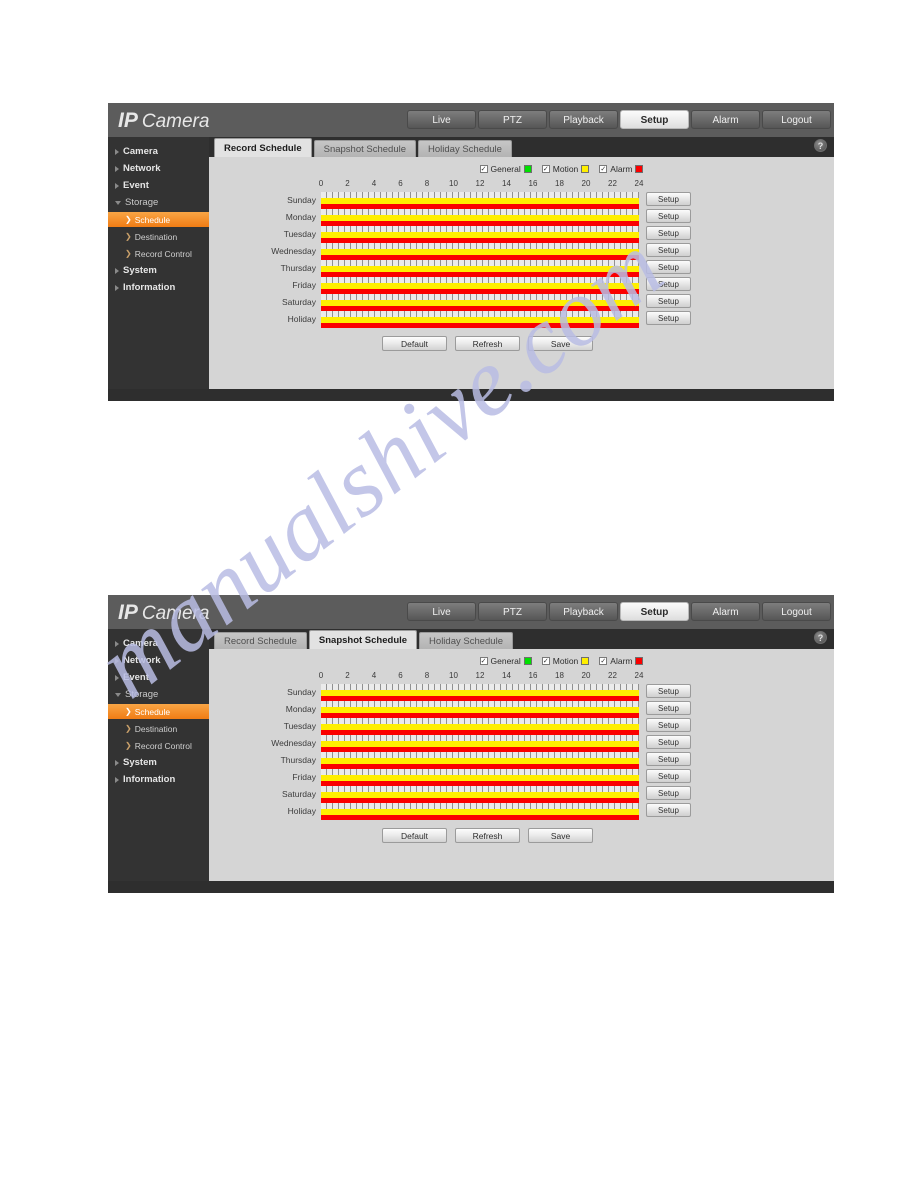  What do you see at coordinates (480, 183) in the screenshot?
I see `hour-tick: 12` at bounding box center [480, 183].